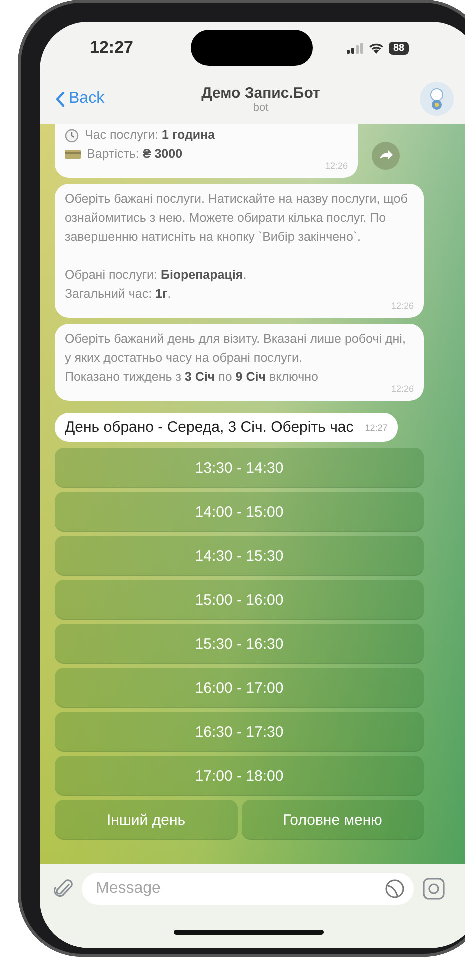 The height and width of the screenshot is (957, 465). I want to click on message-text: Оберіть бажані послуги. Натискайте на назву послуги, щоб ознайомитись з нею. Можете обирати кілька послуг. По завершенню натисніть на кнопку `Вибір закінчено`., so click(237, 218).